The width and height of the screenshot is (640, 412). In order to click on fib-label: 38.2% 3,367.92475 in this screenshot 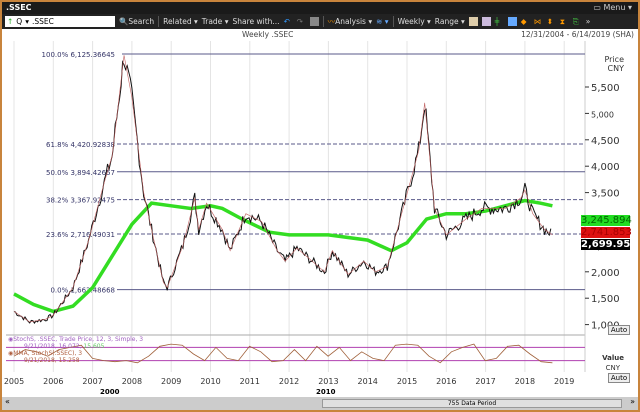, I will do `click(80, 201)`.